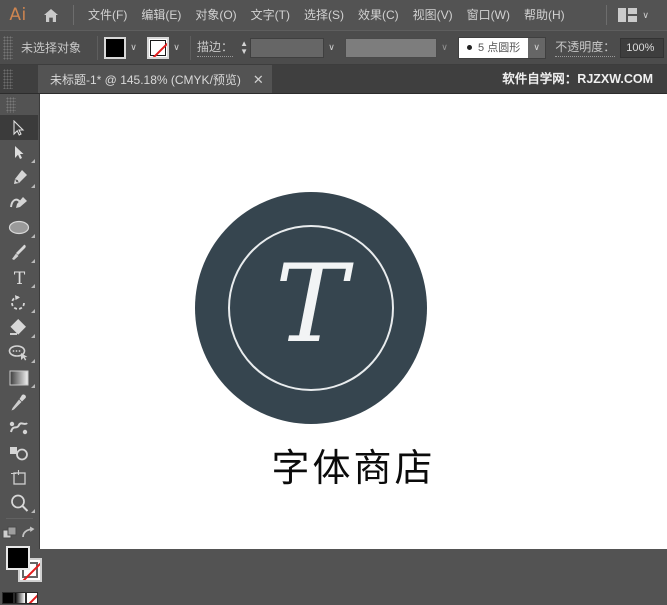 This screenshot has height=605, width=667. I want to click on lasso-icon, so click(18, 353).